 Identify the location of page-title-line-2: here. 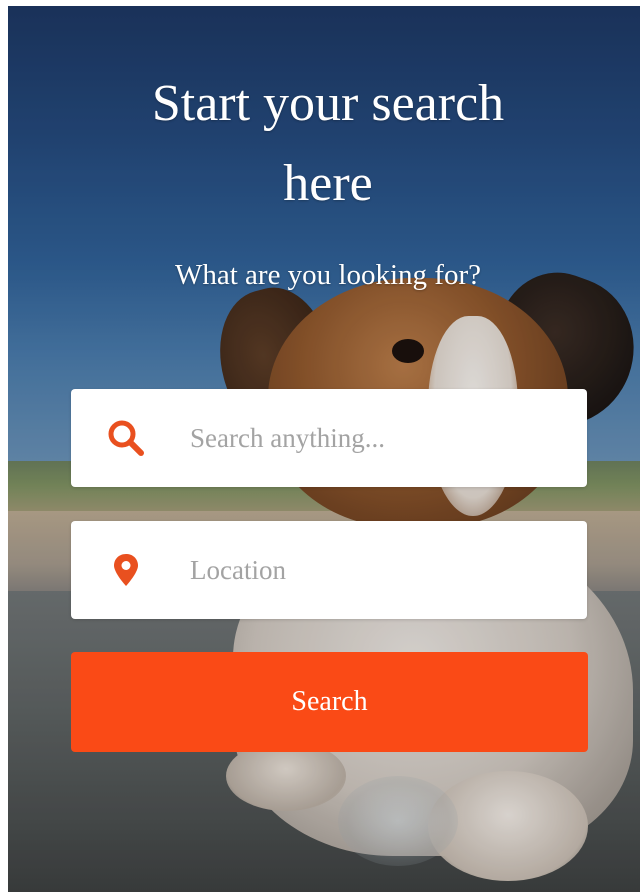
(328, 183).